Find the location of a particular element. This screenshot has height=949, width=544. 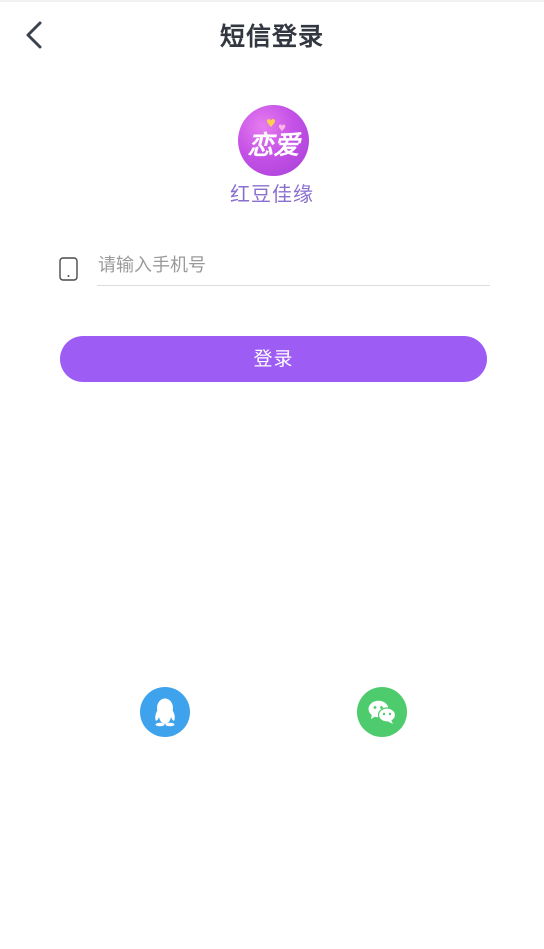

qq-icon is located at coordinates (165, 712).